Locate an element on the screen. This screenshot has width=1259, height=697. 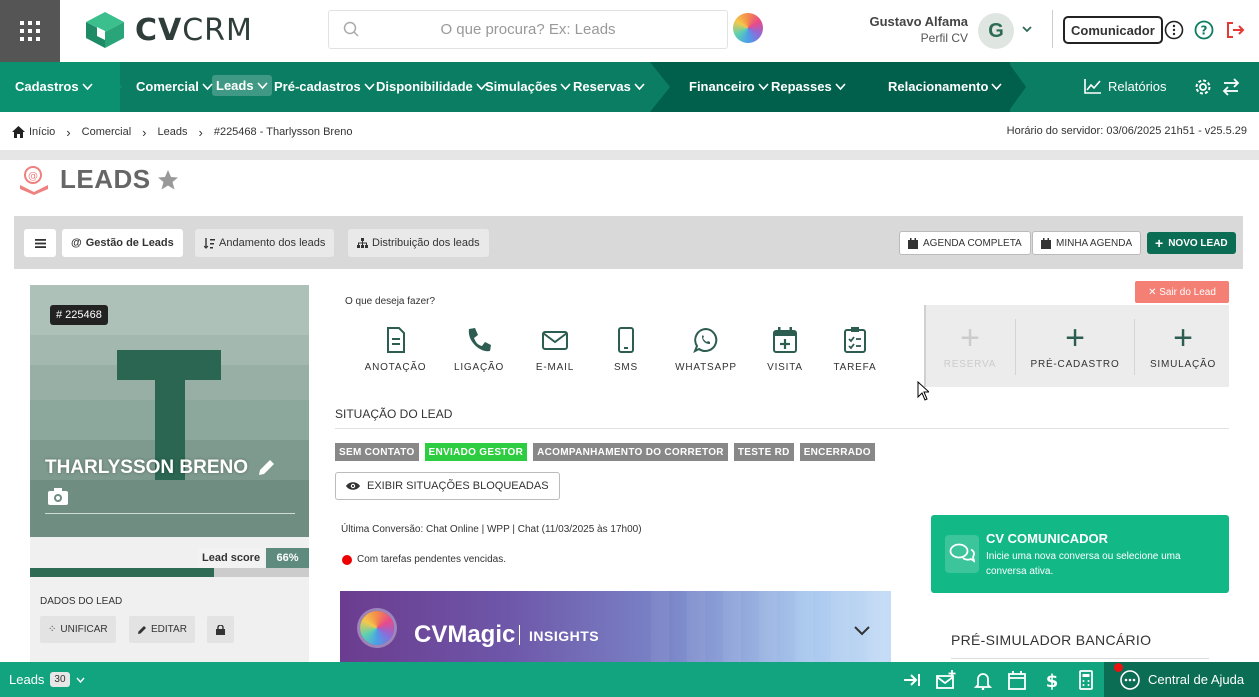
central-de-ajuda-button: Central de Ajuda is located at coordinates (1181, 679).